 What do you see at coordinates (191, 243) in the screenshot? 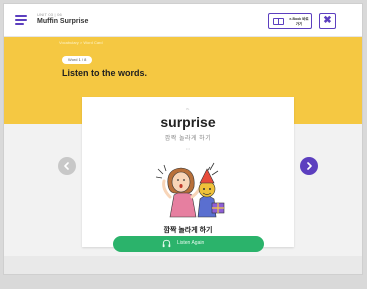
I see `listen-again-label: Listen Again` at bounding box center [191, 243].